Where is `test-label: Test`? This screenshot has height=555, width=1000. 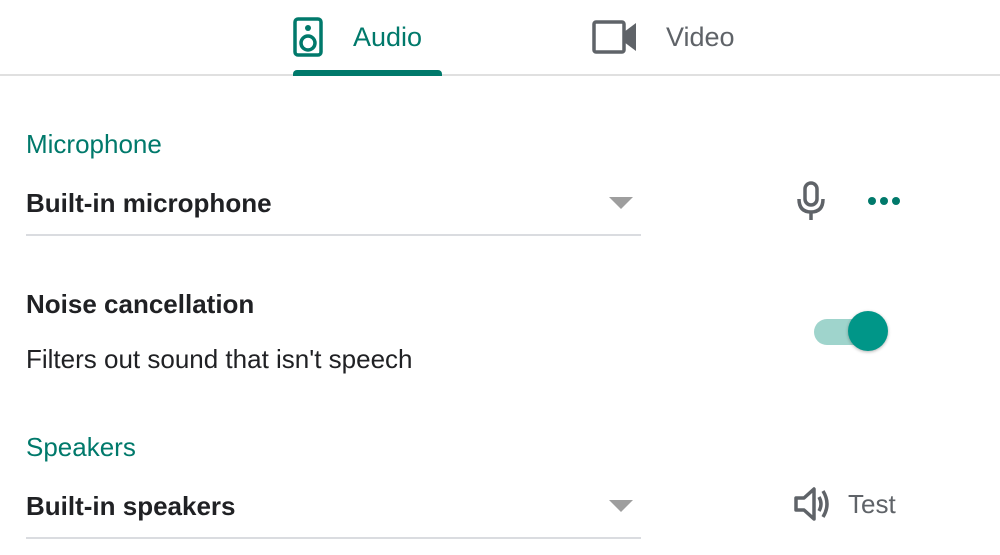 test-label: Test is located at coordinates (872, 503).